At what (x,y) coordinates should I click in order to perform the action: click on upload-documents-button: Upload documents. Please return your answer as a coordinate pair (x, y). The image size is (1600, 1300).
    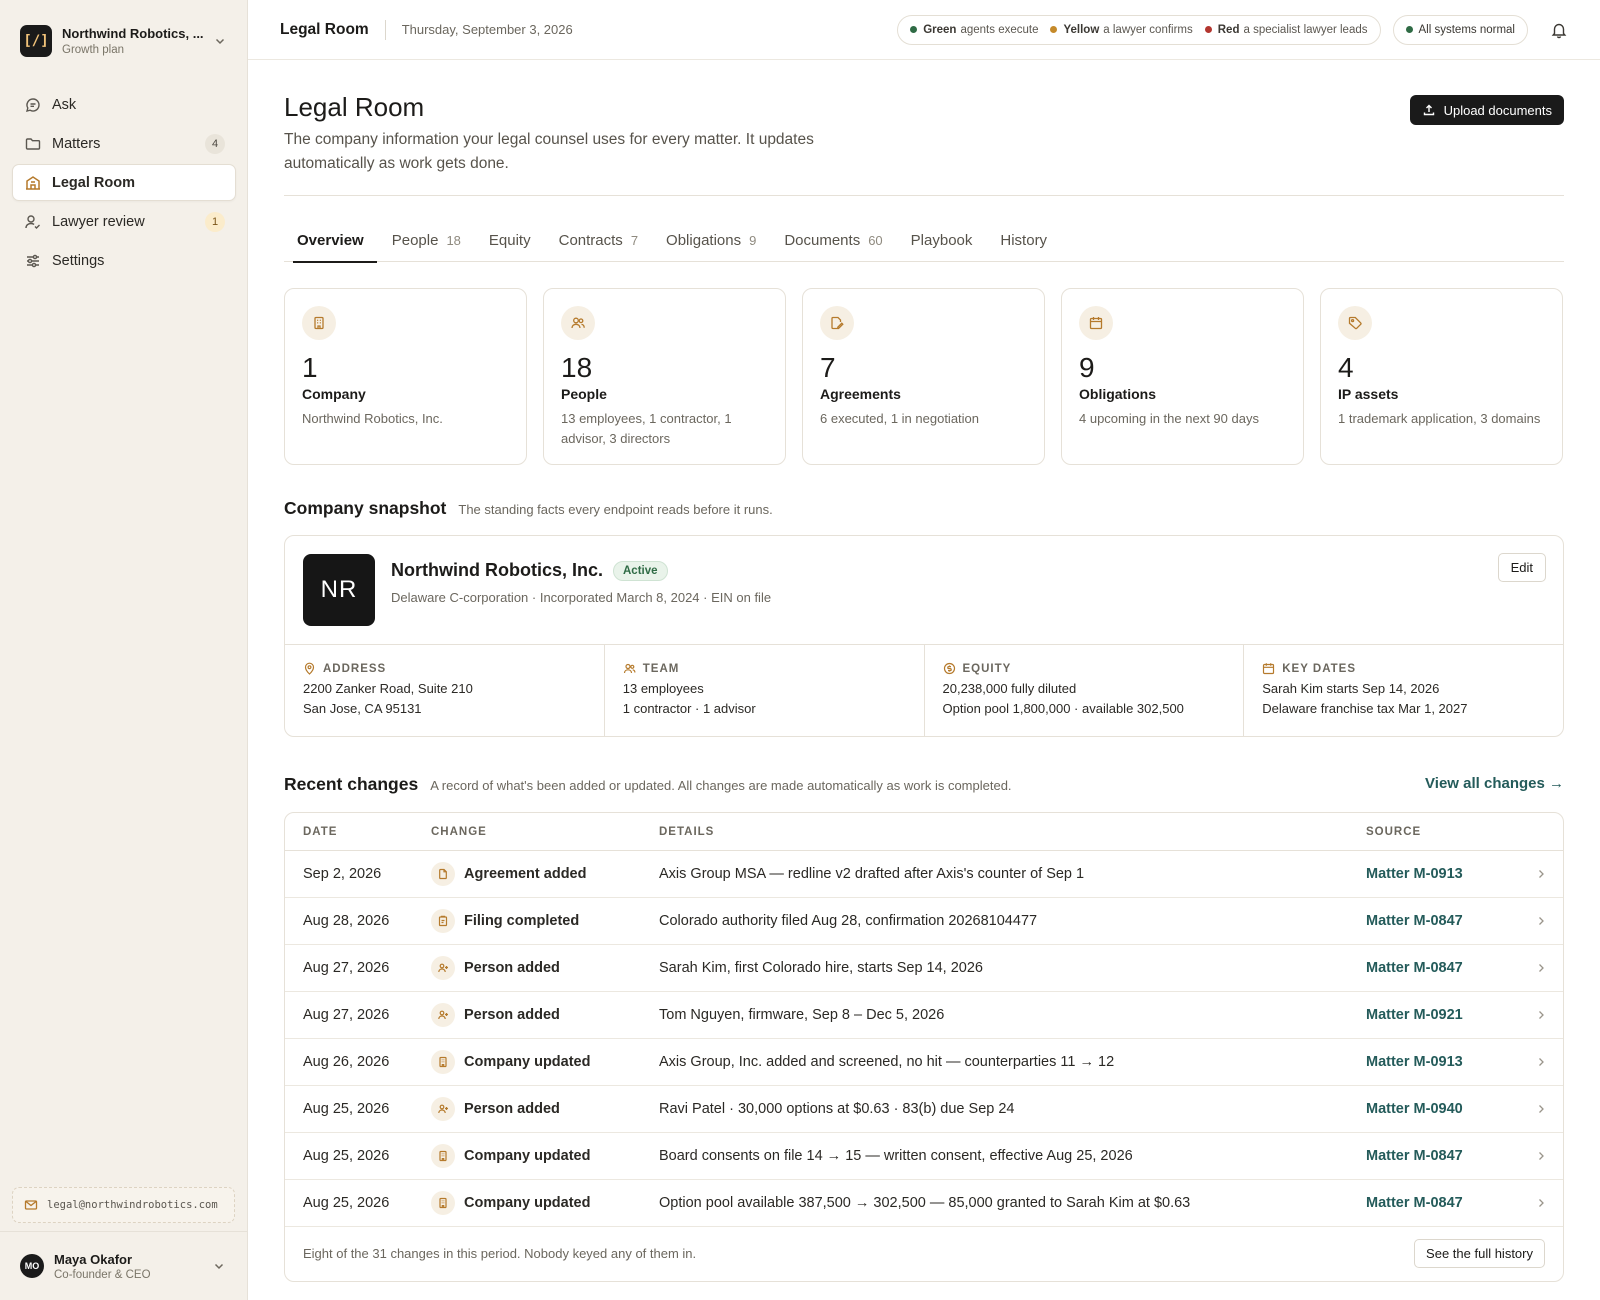
    Looking at the image, I should click on (1486, 110).